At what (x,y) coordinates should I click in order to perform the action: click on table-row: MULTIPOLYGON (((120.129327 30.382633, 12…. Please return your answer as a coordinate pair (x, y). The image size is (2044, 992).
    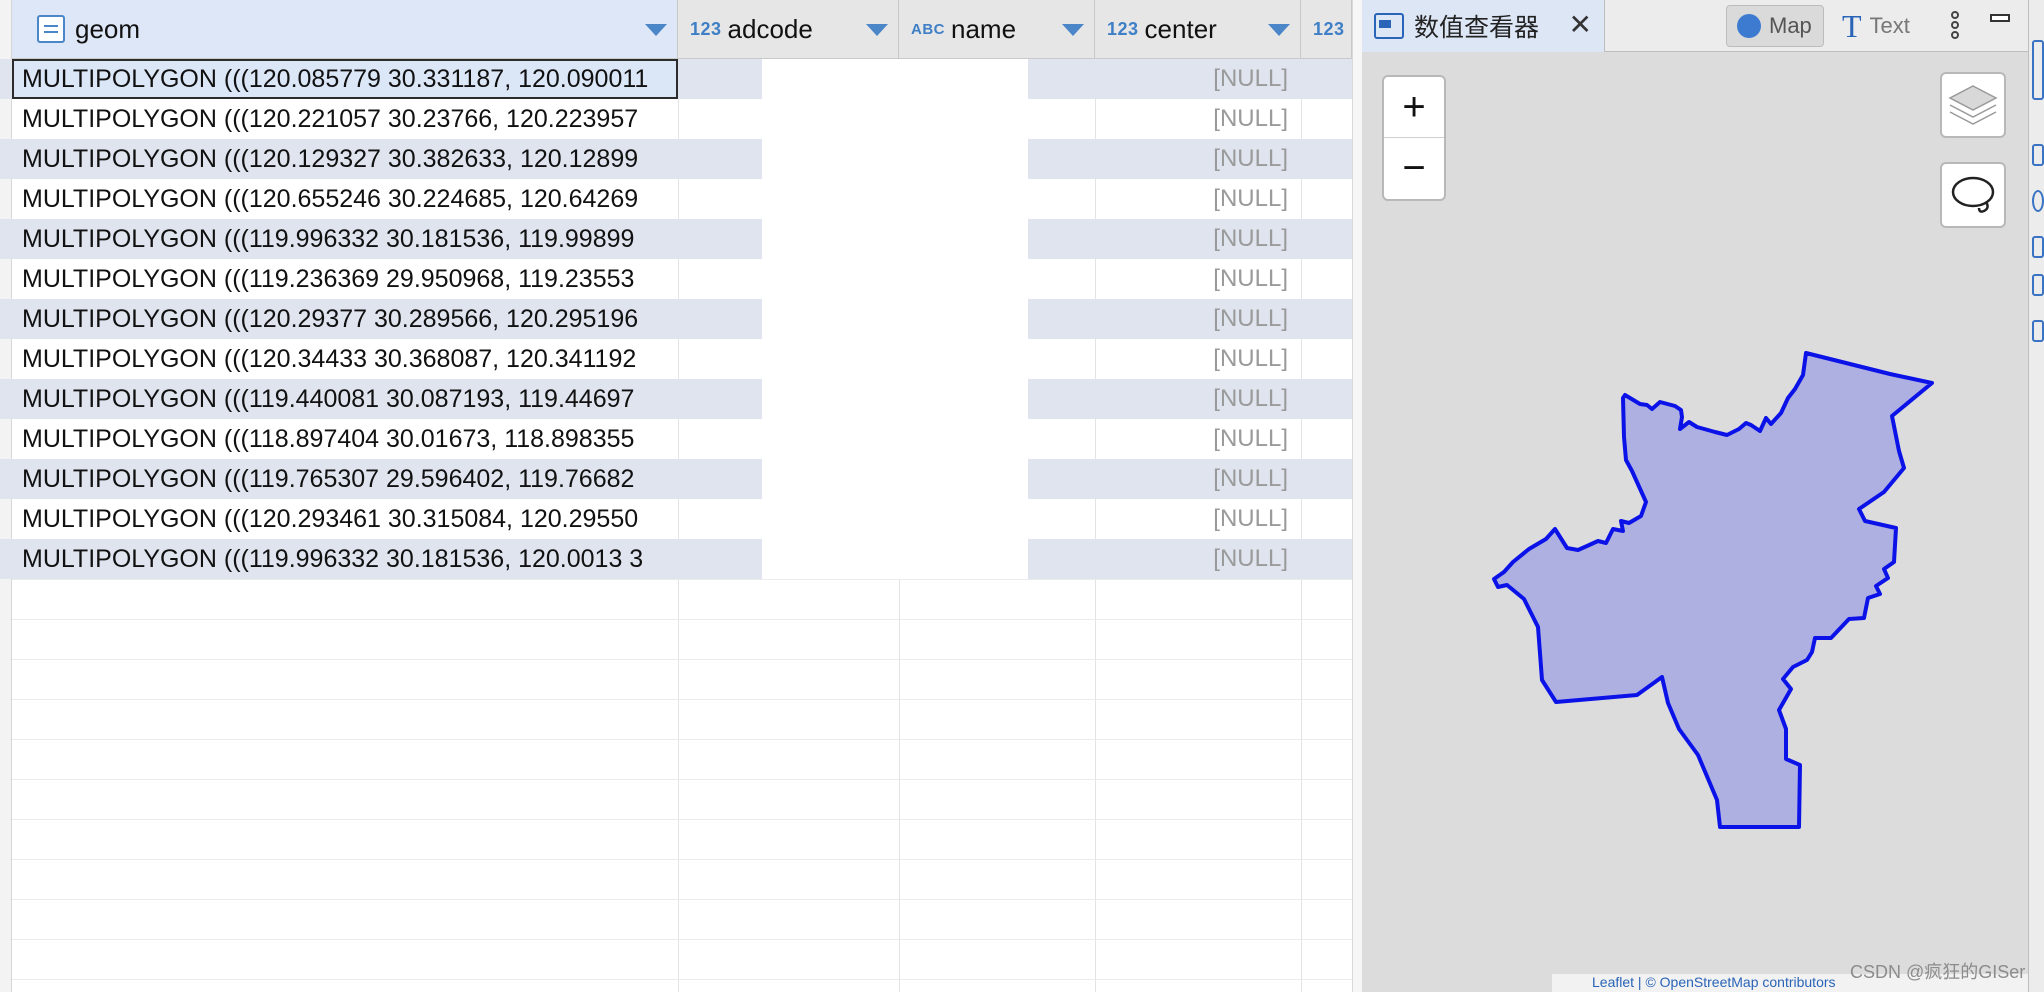
    Looking at the image, I should click on (676, 159).